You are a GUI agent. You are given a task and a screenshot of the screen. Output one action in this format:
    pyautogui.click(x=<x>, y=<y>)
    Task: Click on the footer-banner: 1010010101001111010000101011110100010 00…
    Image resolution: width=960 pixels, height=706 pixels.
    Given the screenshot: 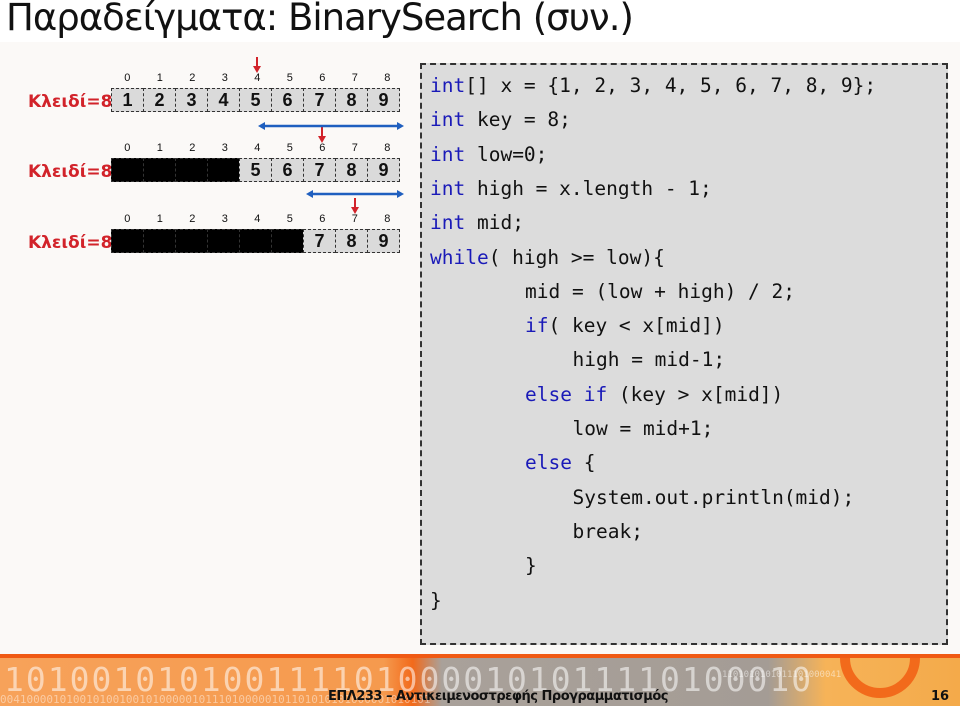 What is the action you would take?
    pyautogui.click(x=480, y=680)
    